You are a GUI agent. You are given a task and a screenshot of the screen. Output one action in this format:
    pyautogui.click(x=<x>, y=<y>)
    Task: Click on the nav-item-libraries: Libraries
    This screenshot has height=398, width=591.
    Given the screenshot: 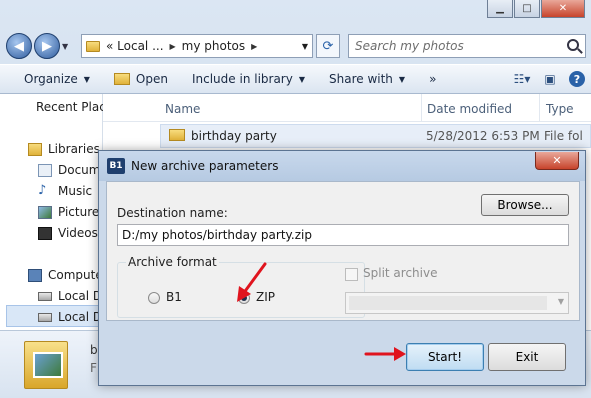 What is the action you would take?
    pyautogui.click(x=64, y=149)
    